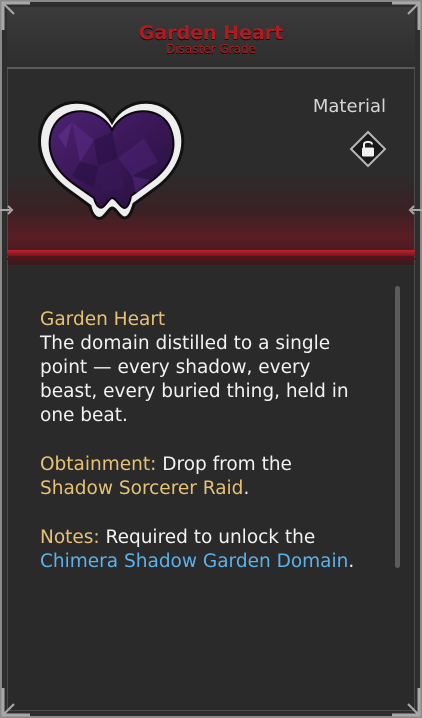 The image size is (422, 718). Describe the element at coordinates (142, 488) in the screenshot. I see `obtainment-source: Shadow Sorcerer Raid` at that location.